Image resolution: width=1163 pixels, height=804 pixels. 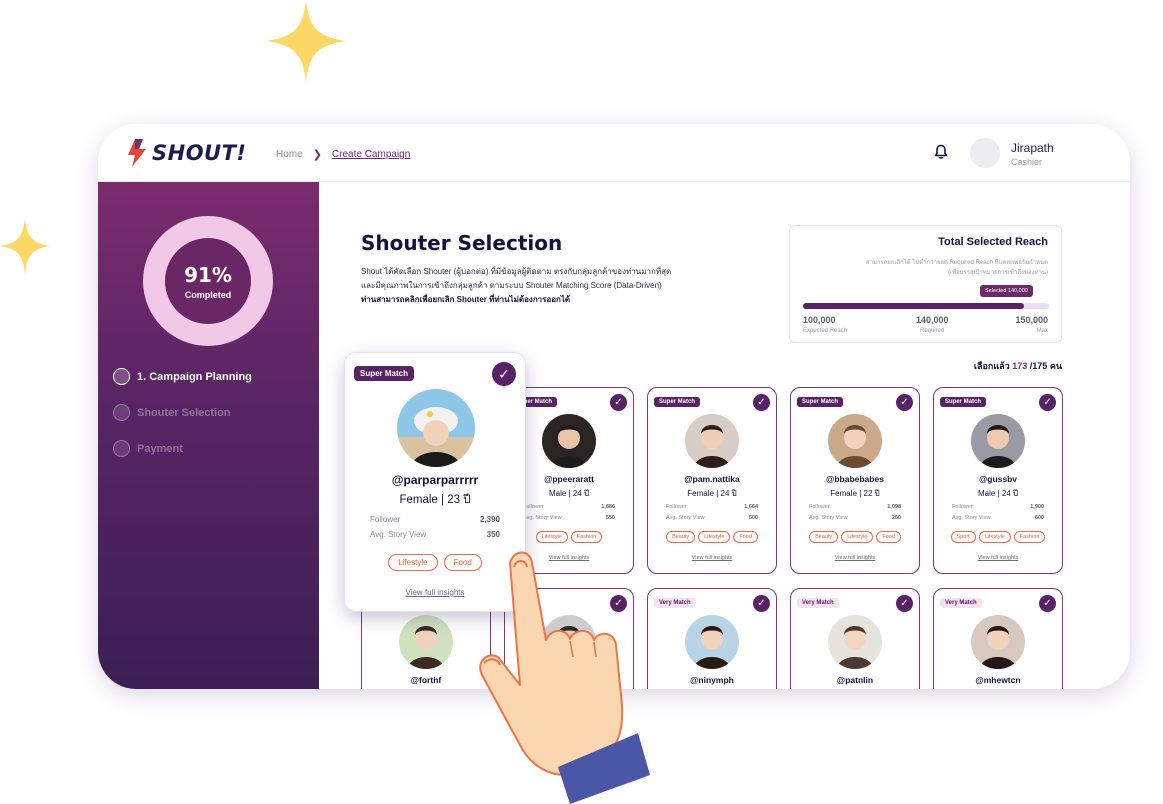 What do you see at coordinates (681, 537) in the screenshot?
I see `tag: Beauty` at bounding box center [681, 537].